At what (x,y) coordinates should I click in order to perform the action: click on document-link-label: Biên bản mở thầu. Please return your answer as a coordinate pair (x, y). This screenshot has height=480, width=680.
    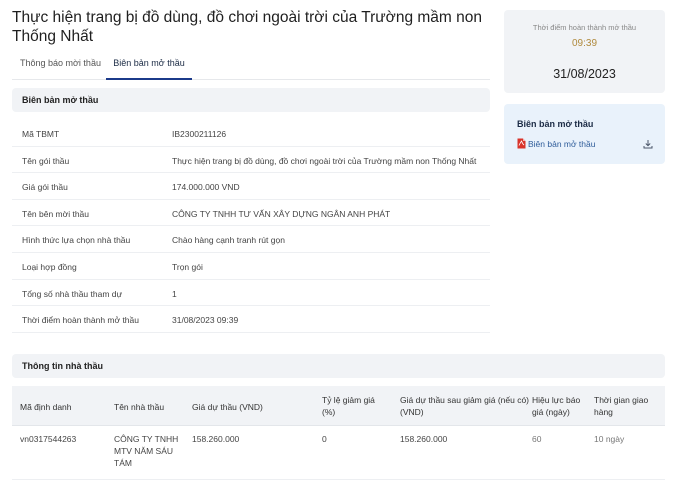
    Looking at the image, I should click on (562, 144).